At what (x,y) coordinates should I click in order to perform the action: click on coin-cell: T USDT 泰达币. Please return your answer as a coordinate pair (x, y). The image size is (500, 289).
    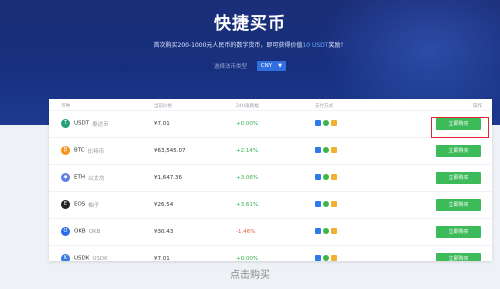
    Looking at the image, I should click on (85, 123).